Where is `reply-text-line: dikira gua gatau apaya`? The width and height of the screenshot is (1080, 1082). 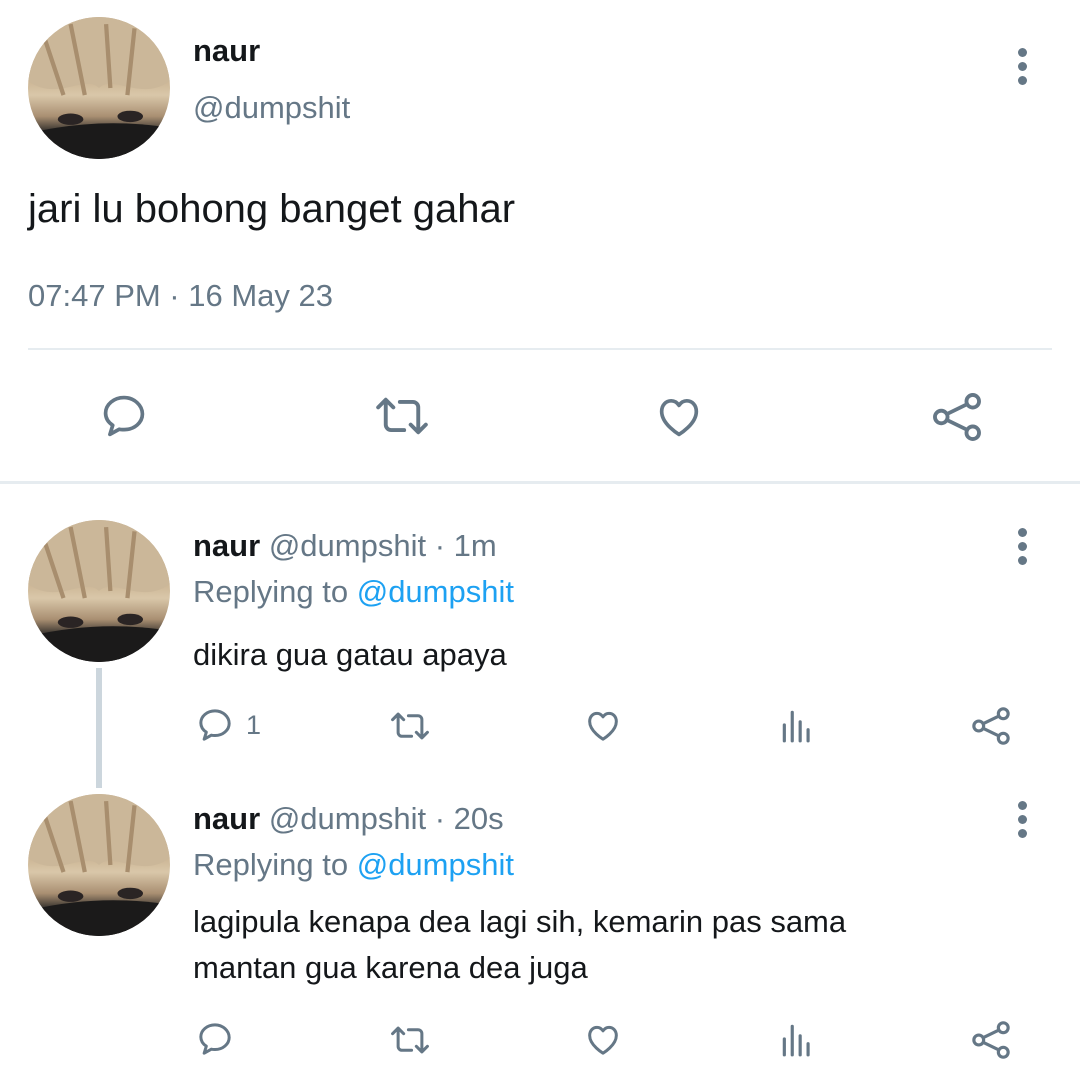 reply-text-line: dikira gua gatau apaya is located at coordinates (350, 654).